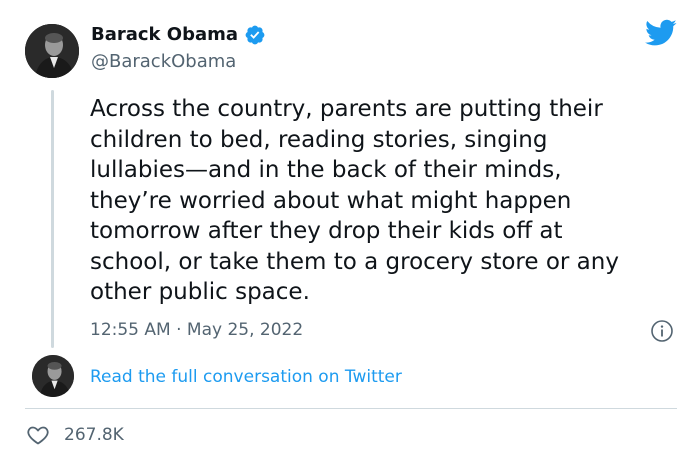  I want to click on tweet-timestamp: 12:55 AM · May 25, 2022, so click(196, 330).